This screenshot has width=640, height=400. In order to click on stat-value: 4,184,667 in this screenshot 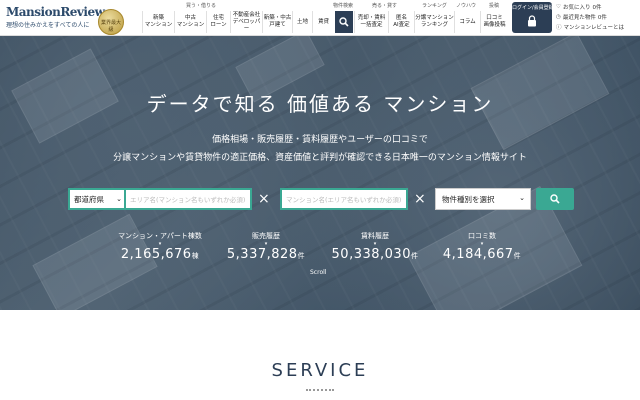, I will do `click(478, 254)`.